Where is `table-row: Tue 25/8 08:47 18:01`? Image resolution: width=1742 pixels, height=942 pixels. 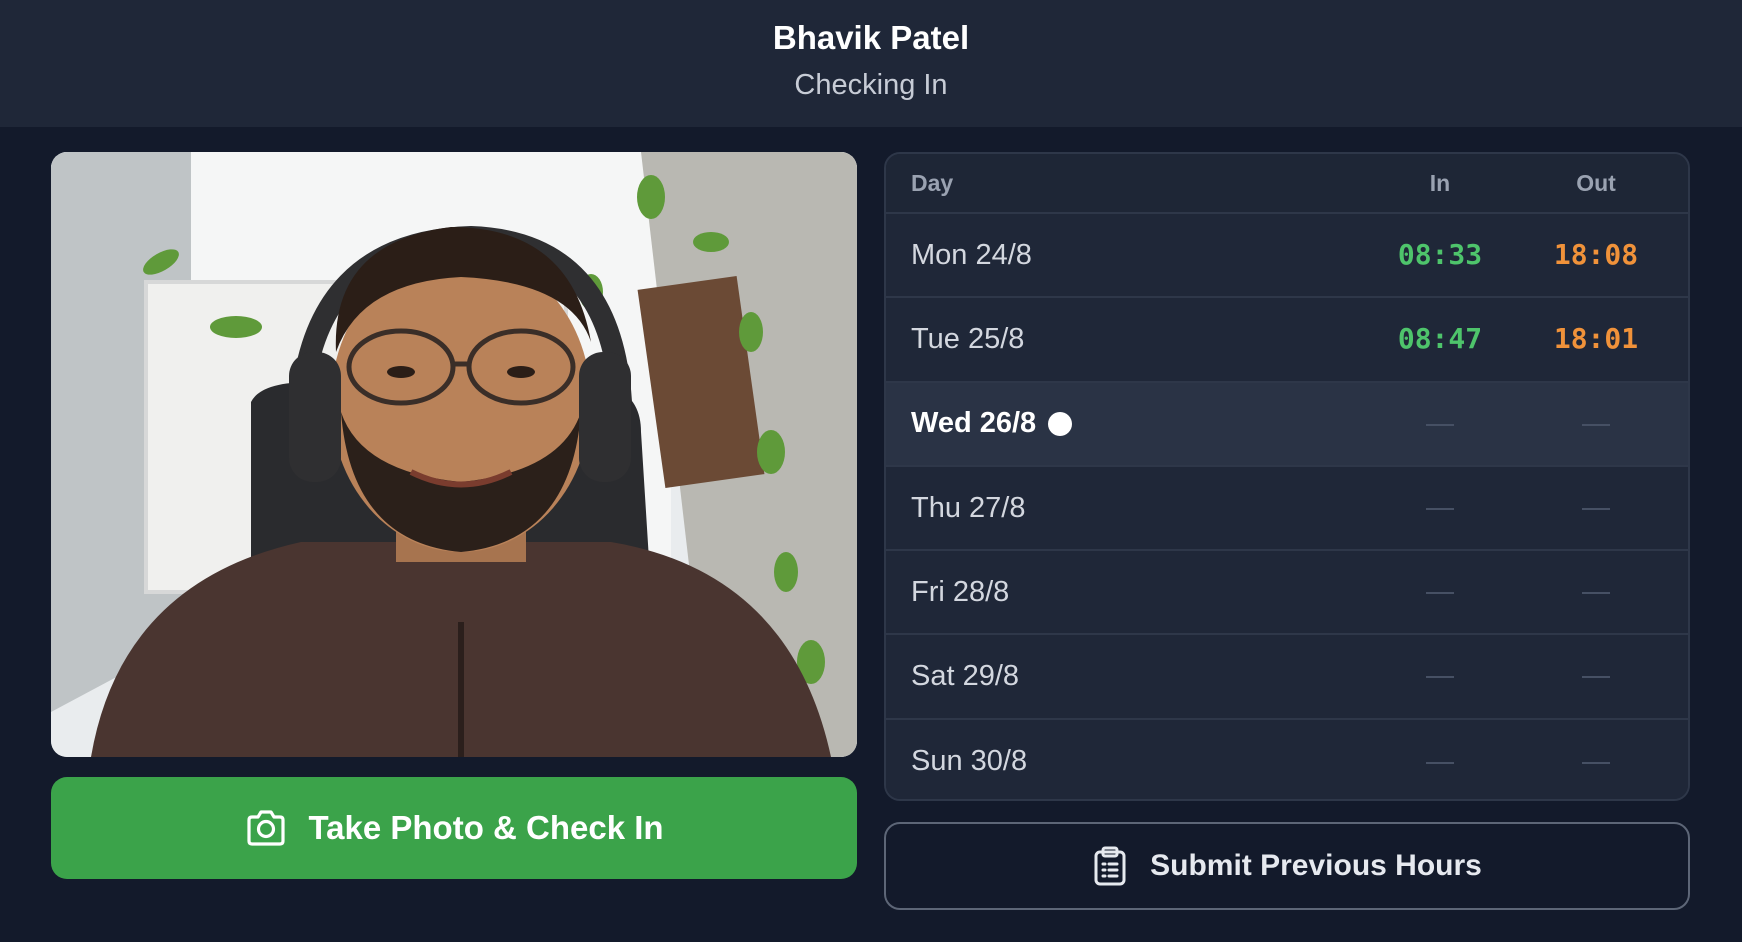
table-row: Tue 25/8 08:47 18:01 is located at coordinates (1287, 340).